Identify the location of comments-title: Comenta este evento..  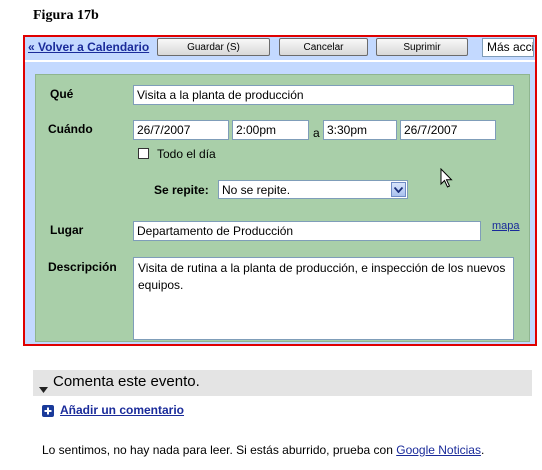
(126, 381).